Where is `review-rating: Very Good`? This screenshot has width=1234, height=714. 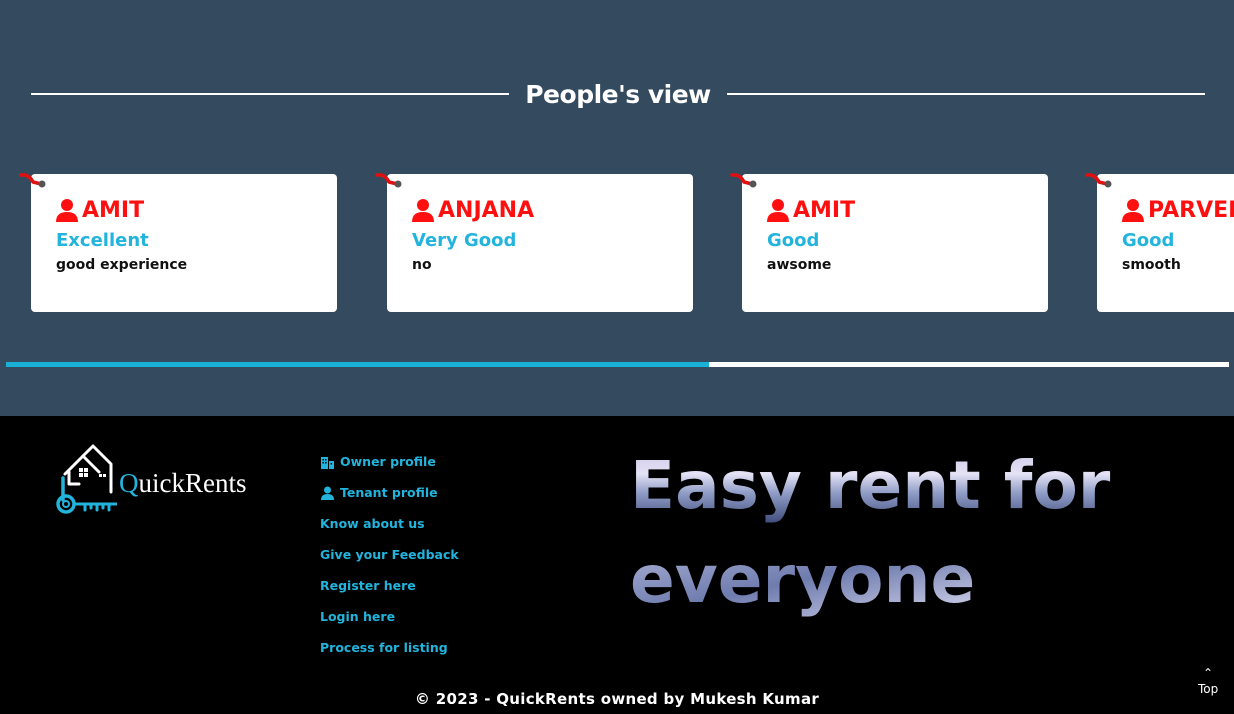 review-rating: Very Good is located at coordinates (464, 240).